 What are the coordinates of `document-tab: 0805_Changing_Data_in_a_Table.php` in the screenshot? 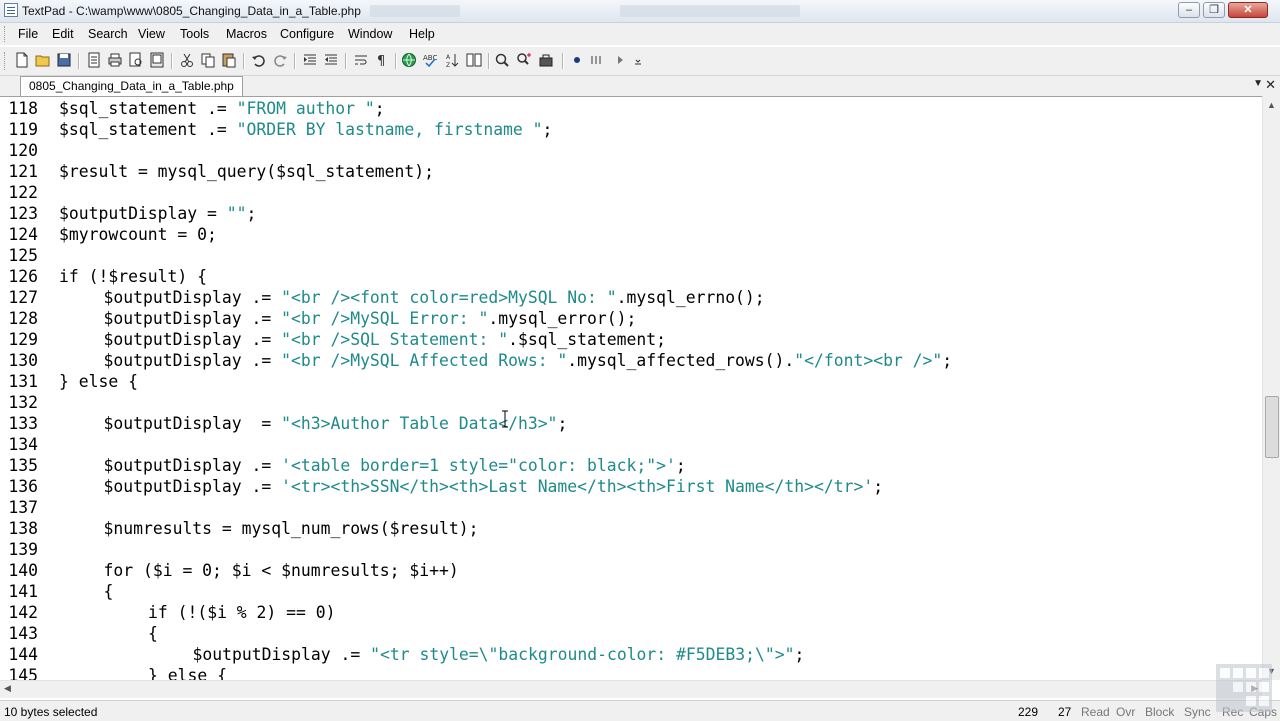 It's located at (131, 86).